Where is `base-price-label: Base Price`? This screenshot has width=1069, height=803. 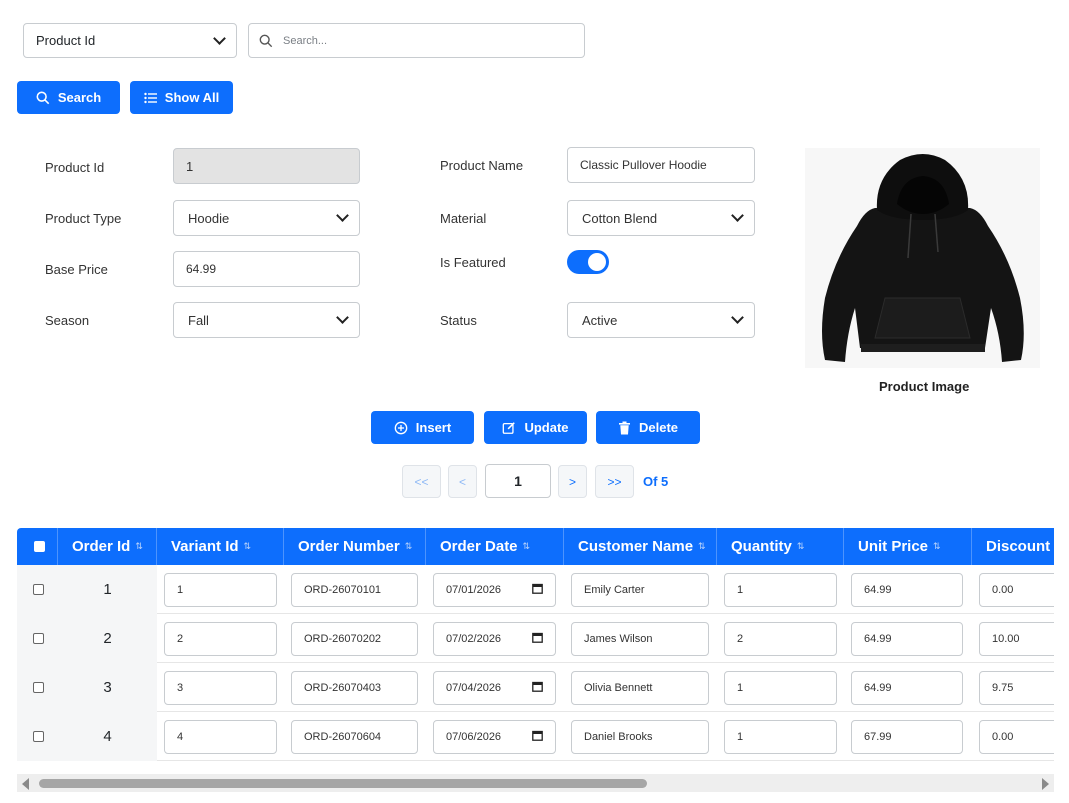 base-price-label: Base Price is located at coordinates (76, 269).